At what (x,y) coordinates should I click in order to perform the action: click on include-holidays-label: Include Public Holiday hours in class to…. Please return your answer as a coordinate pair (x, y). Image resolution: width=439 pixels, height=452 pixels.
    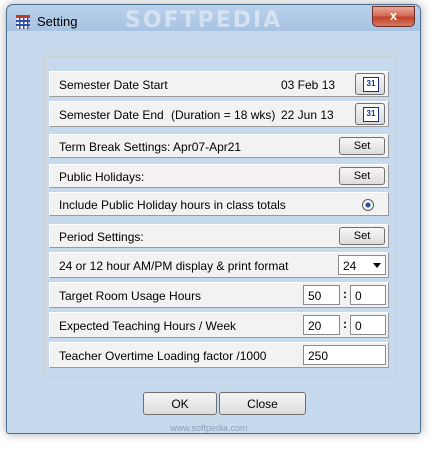
    Looking at the image, I should click on (172, 205).